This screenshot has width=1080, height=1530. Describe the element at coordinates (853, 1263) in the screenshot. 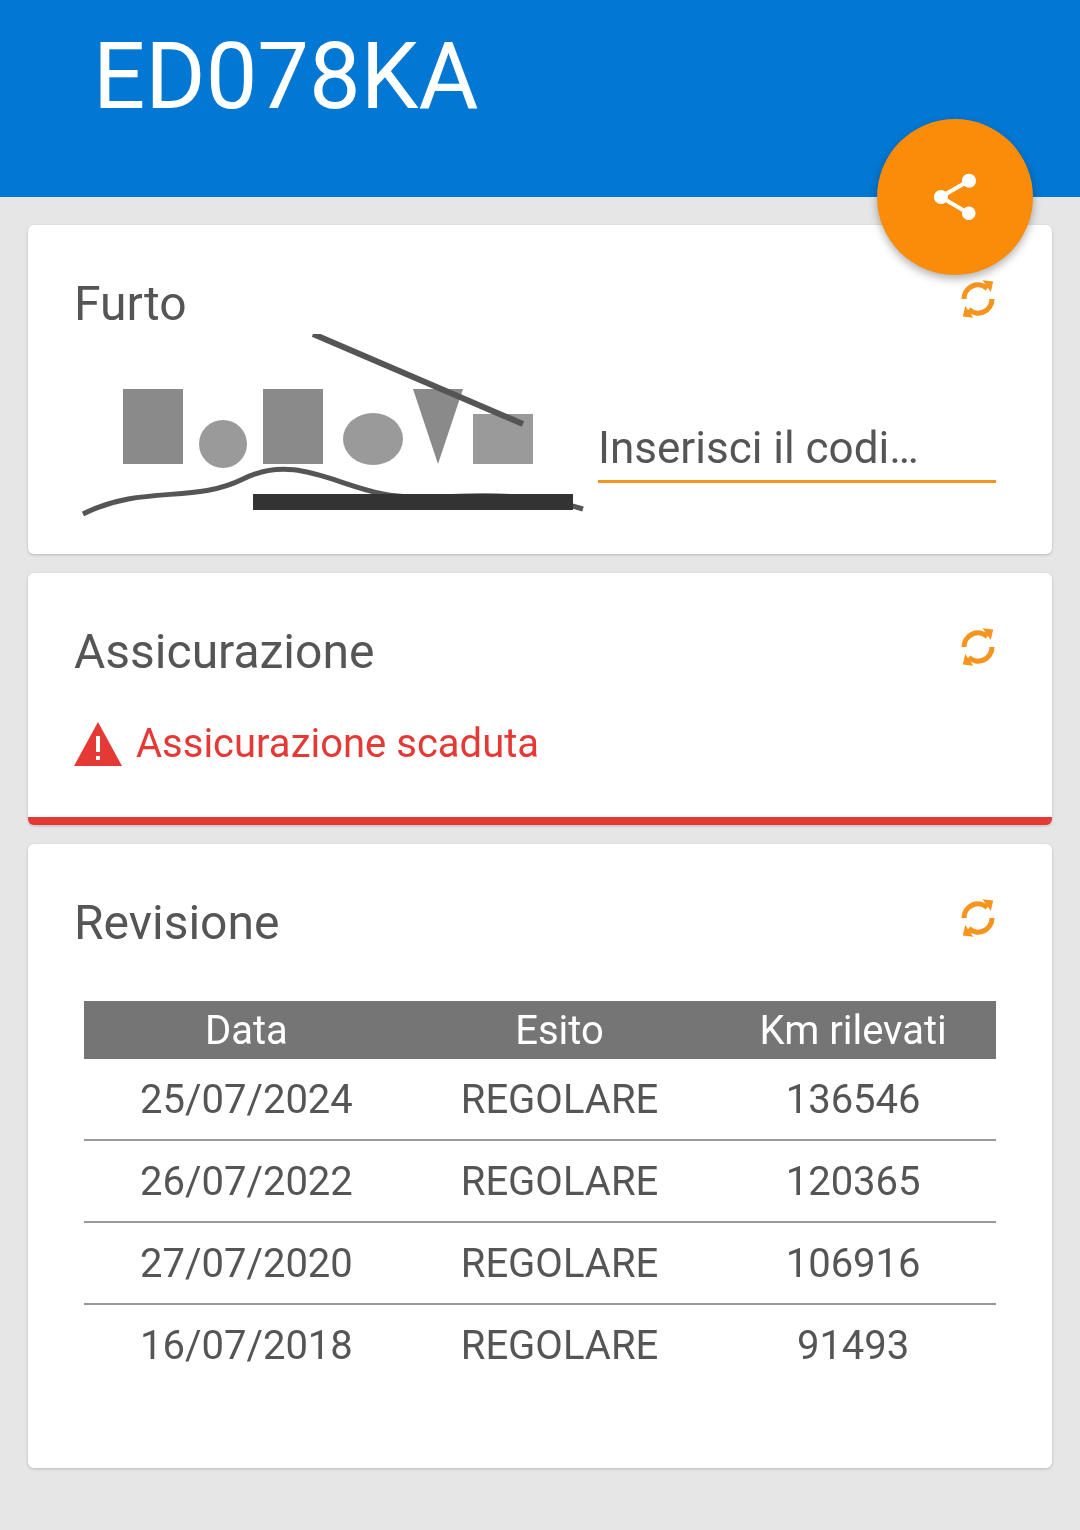

I see `table-cell: 106916` at that location.